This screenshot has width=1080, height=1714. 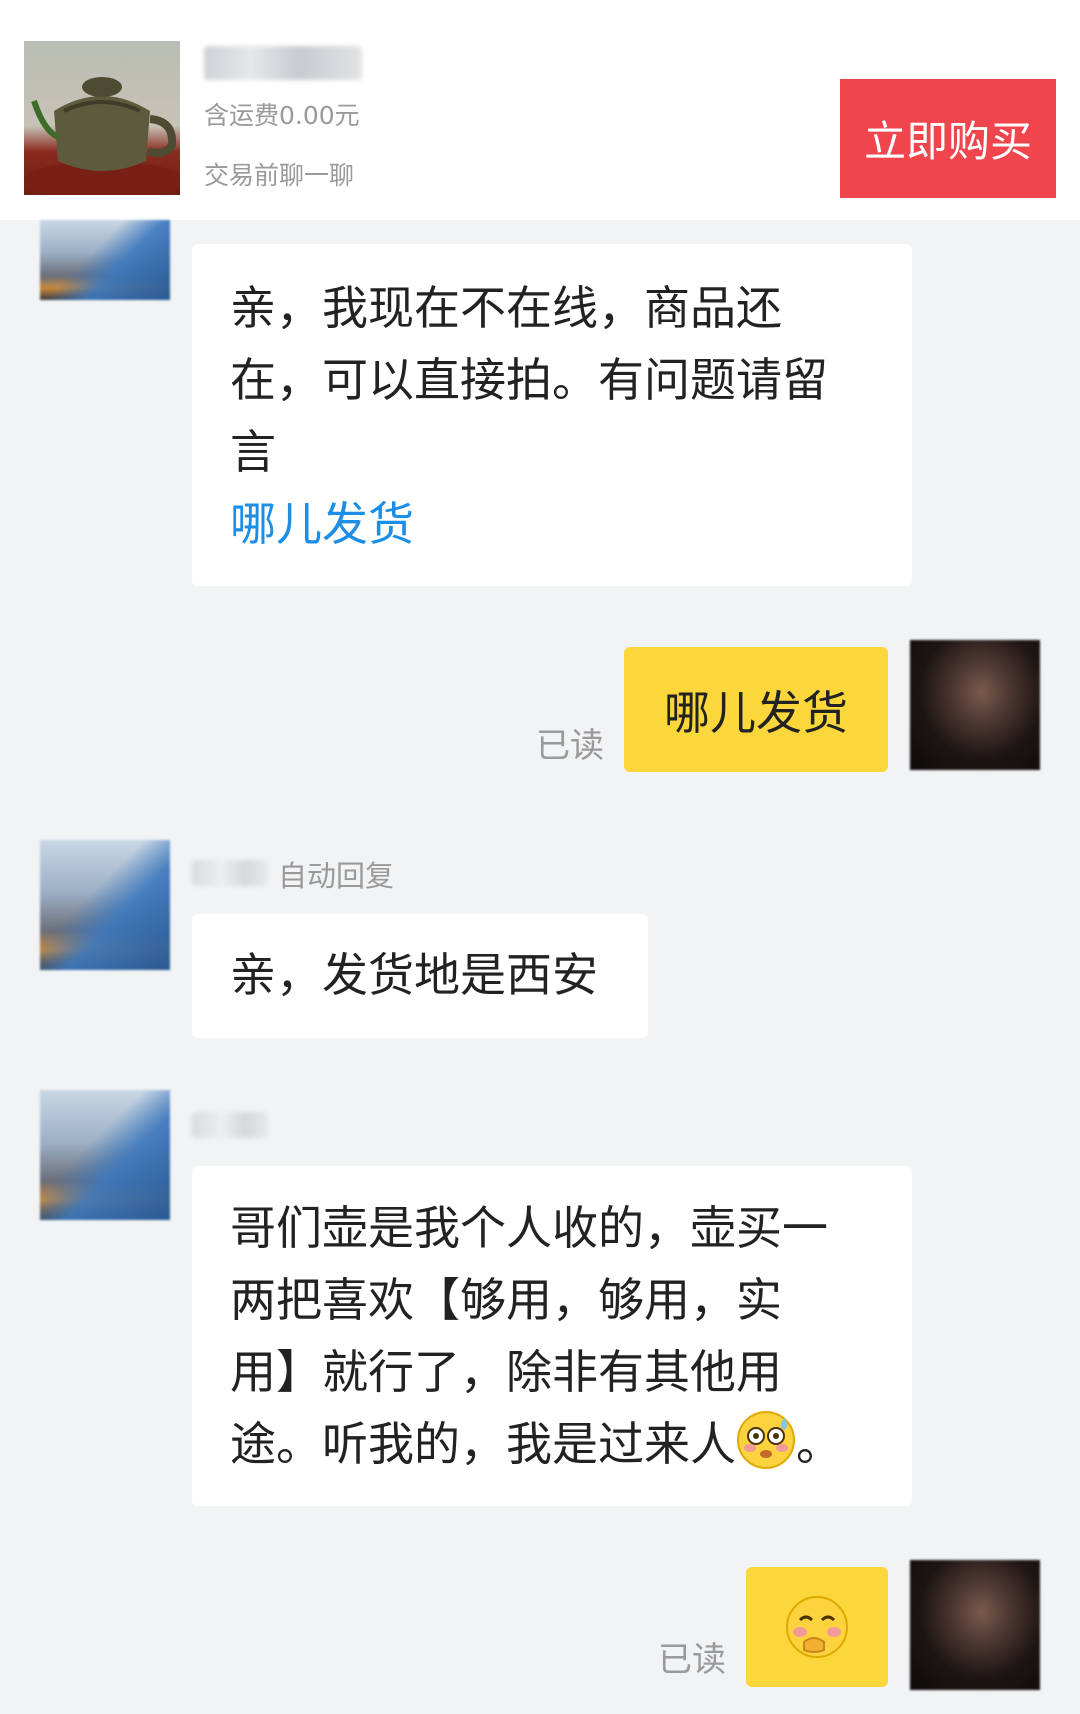 What do you see at coordinates (102, 118) in the screenshot?
I see `product-thumbnail` at bounding box center [102, 118].